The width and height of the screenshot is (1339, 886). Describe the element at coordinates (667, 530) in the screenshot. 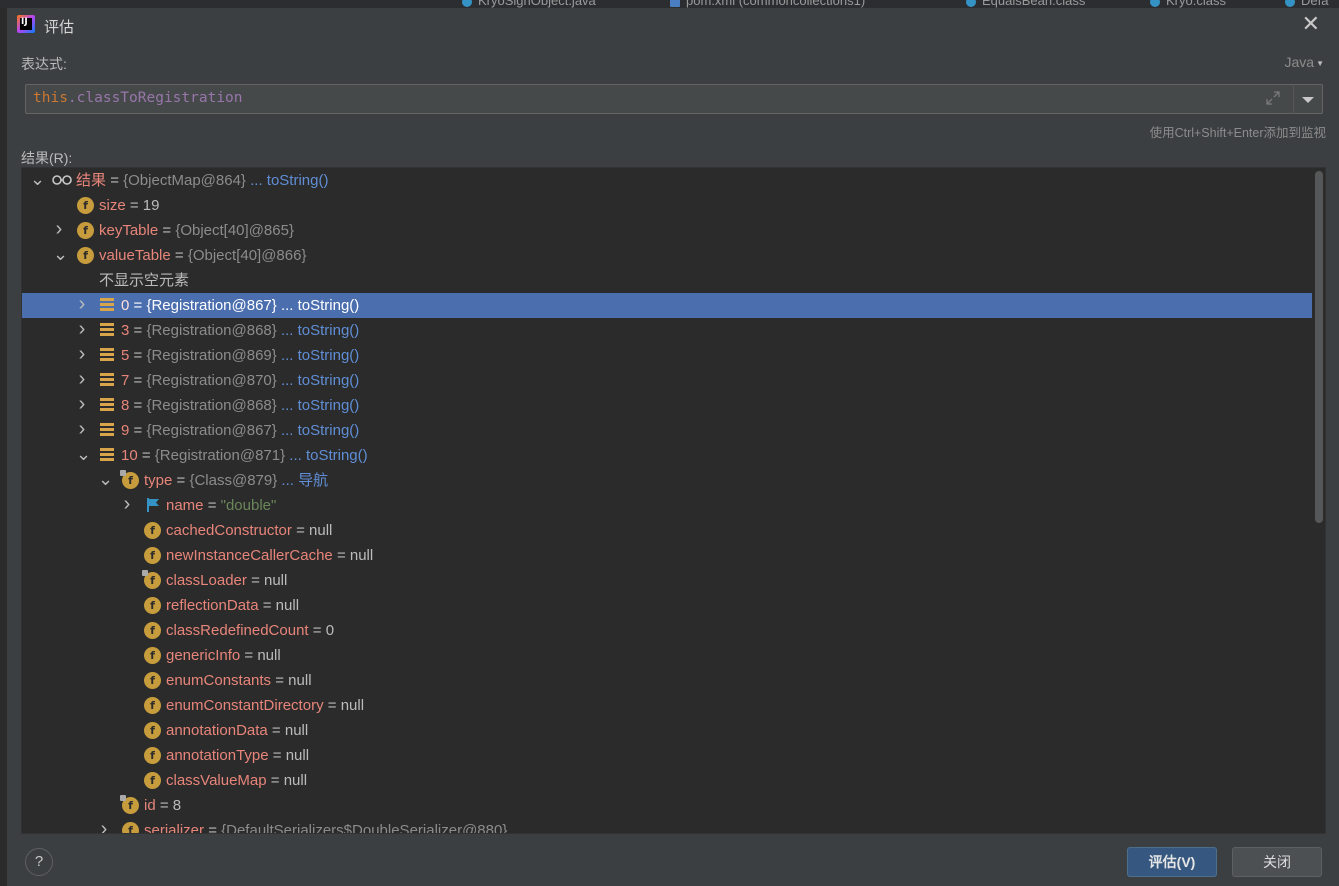

I see `tree-row-field: f cachedConstructor = null` at that location.